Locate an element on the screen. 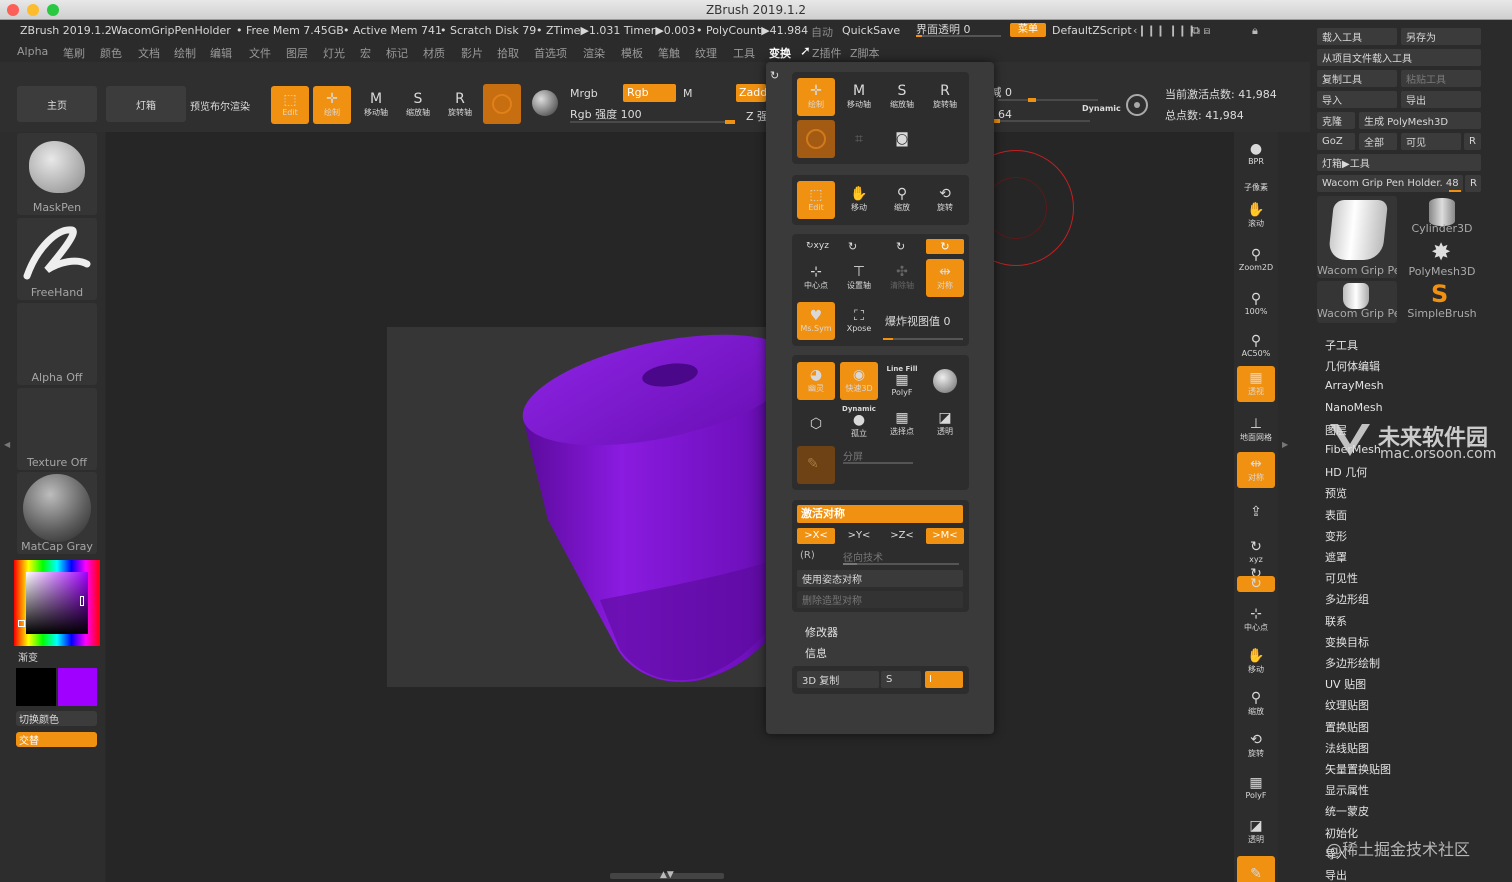 The height and width of the screenshot is (882, 1512). subpalette-item: 表面 is located at coordinates (1336, 515).